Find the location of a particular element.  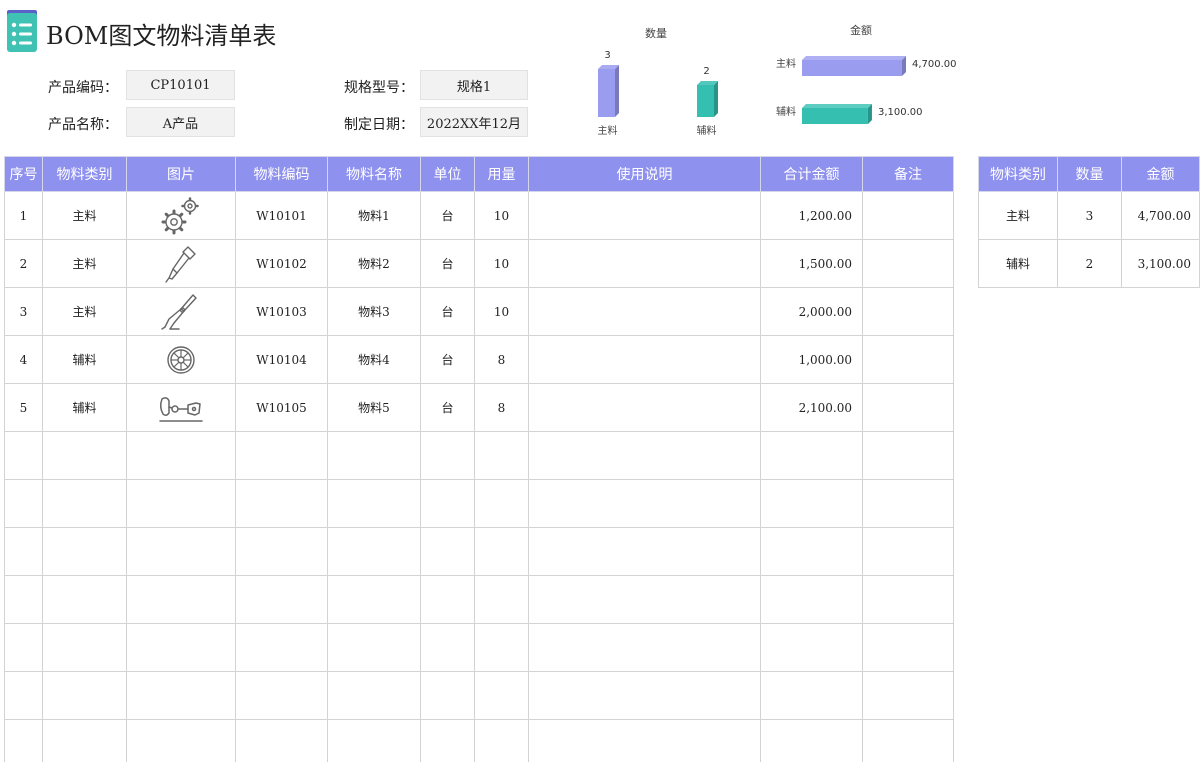

summary-header-amount: 金额 is located at coordinates (1160, 174).